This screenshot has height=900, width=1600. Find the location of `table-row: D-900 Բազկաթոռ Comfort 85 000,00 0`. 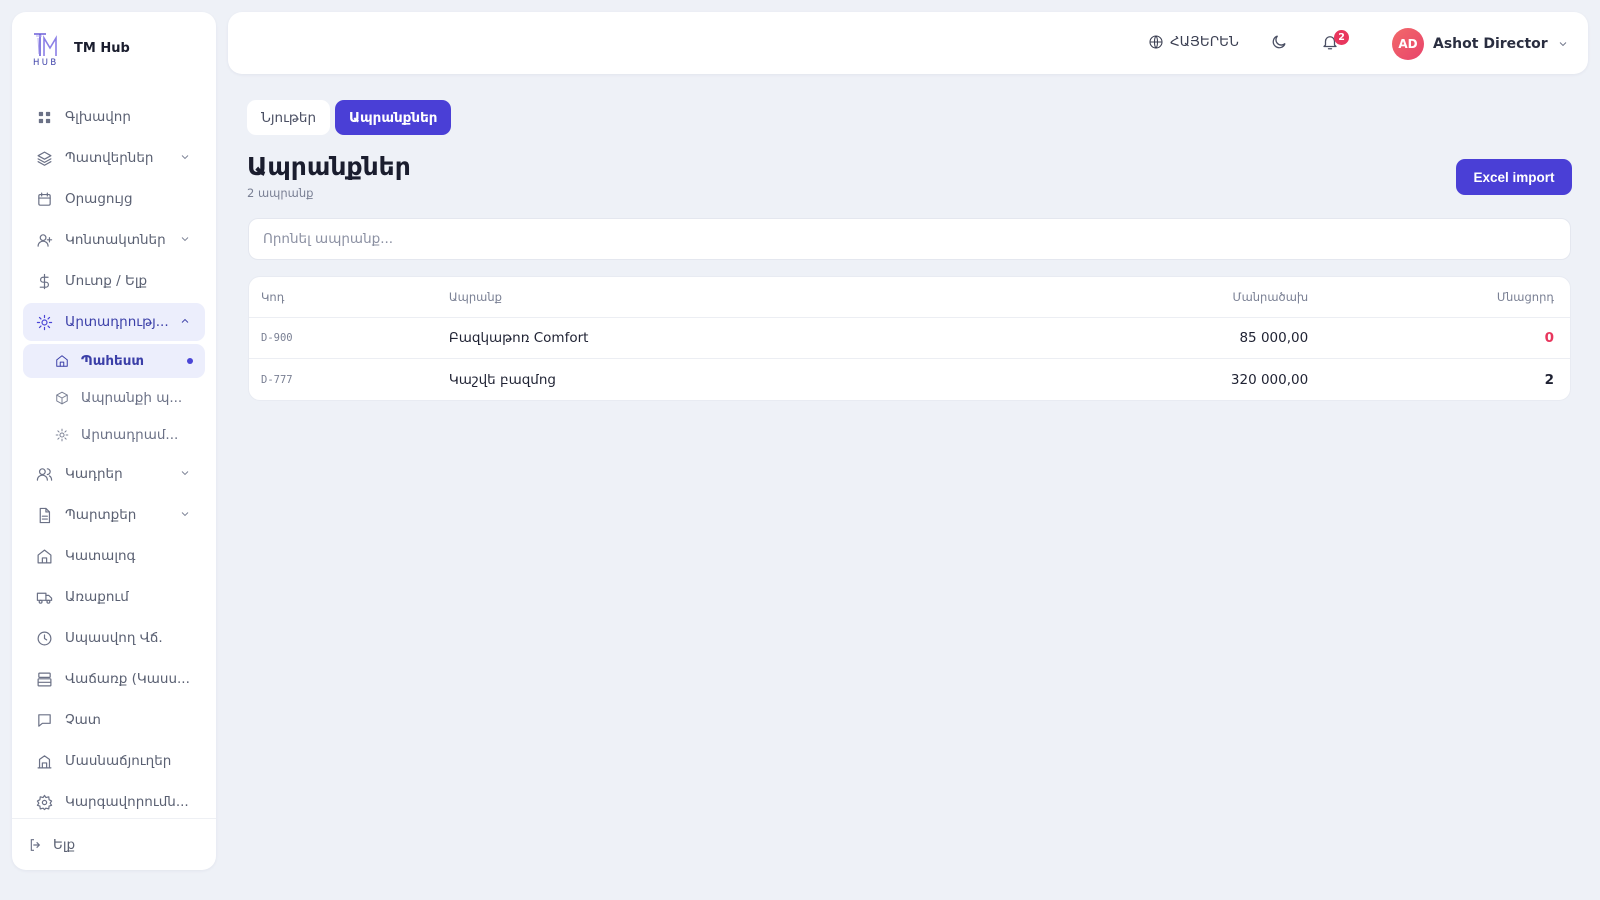

table-row: D-900 Բազկաթոռ Comfort 85 000,00 0 is located at coordinates (909, 338).